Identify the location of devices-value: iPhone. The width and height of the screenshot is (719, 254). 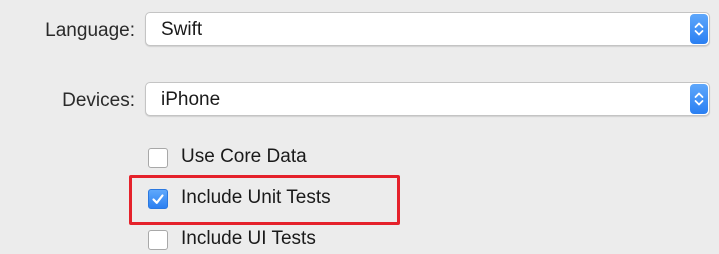
(191, 99).